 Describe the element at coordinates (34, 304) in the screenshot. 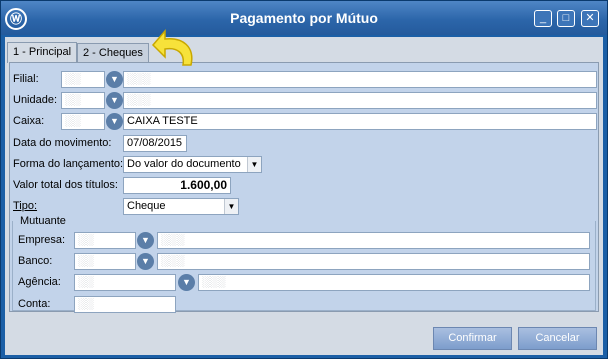

I see `conta-label: Conta:` at that location.